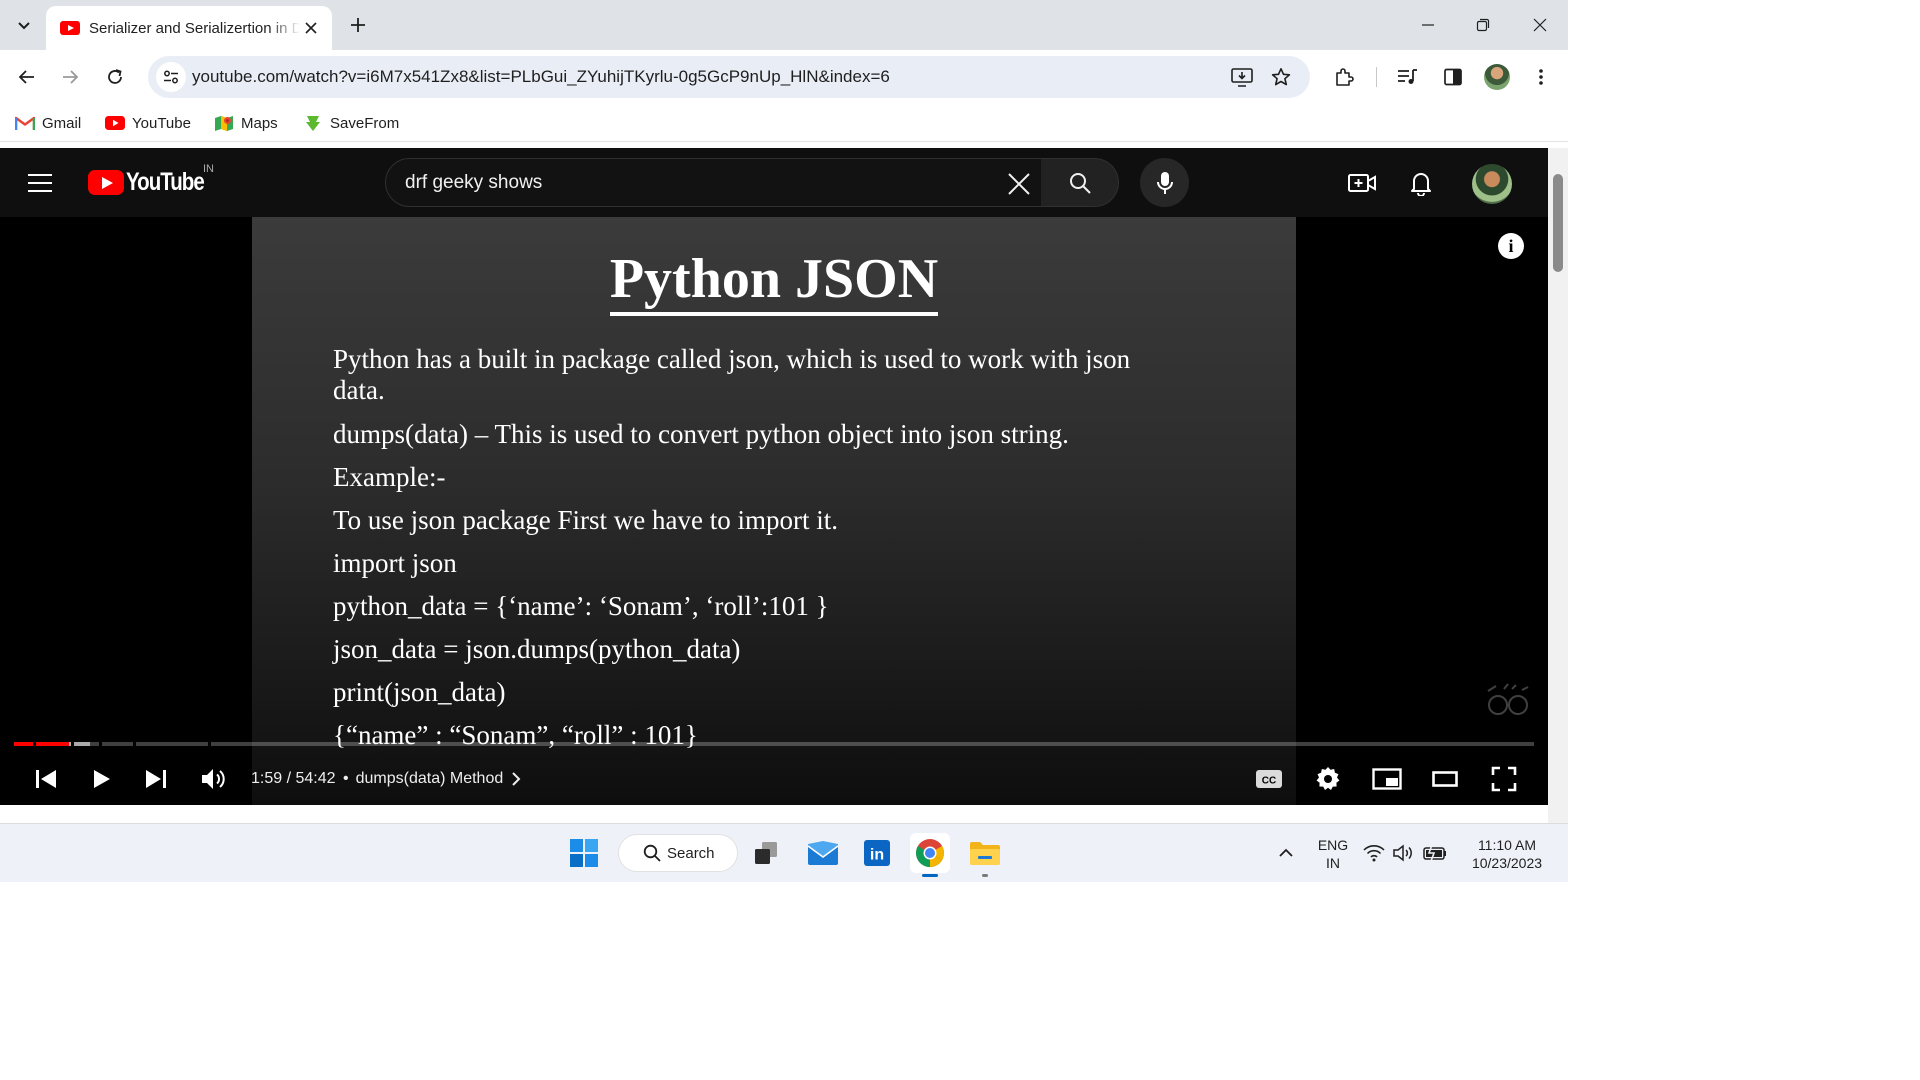 This screenshot has height=1080, width=1920. What do you see at coordinates (1492, 184) in the screenshot?
I see `account-avatar` at bounding box center [1492, 184].